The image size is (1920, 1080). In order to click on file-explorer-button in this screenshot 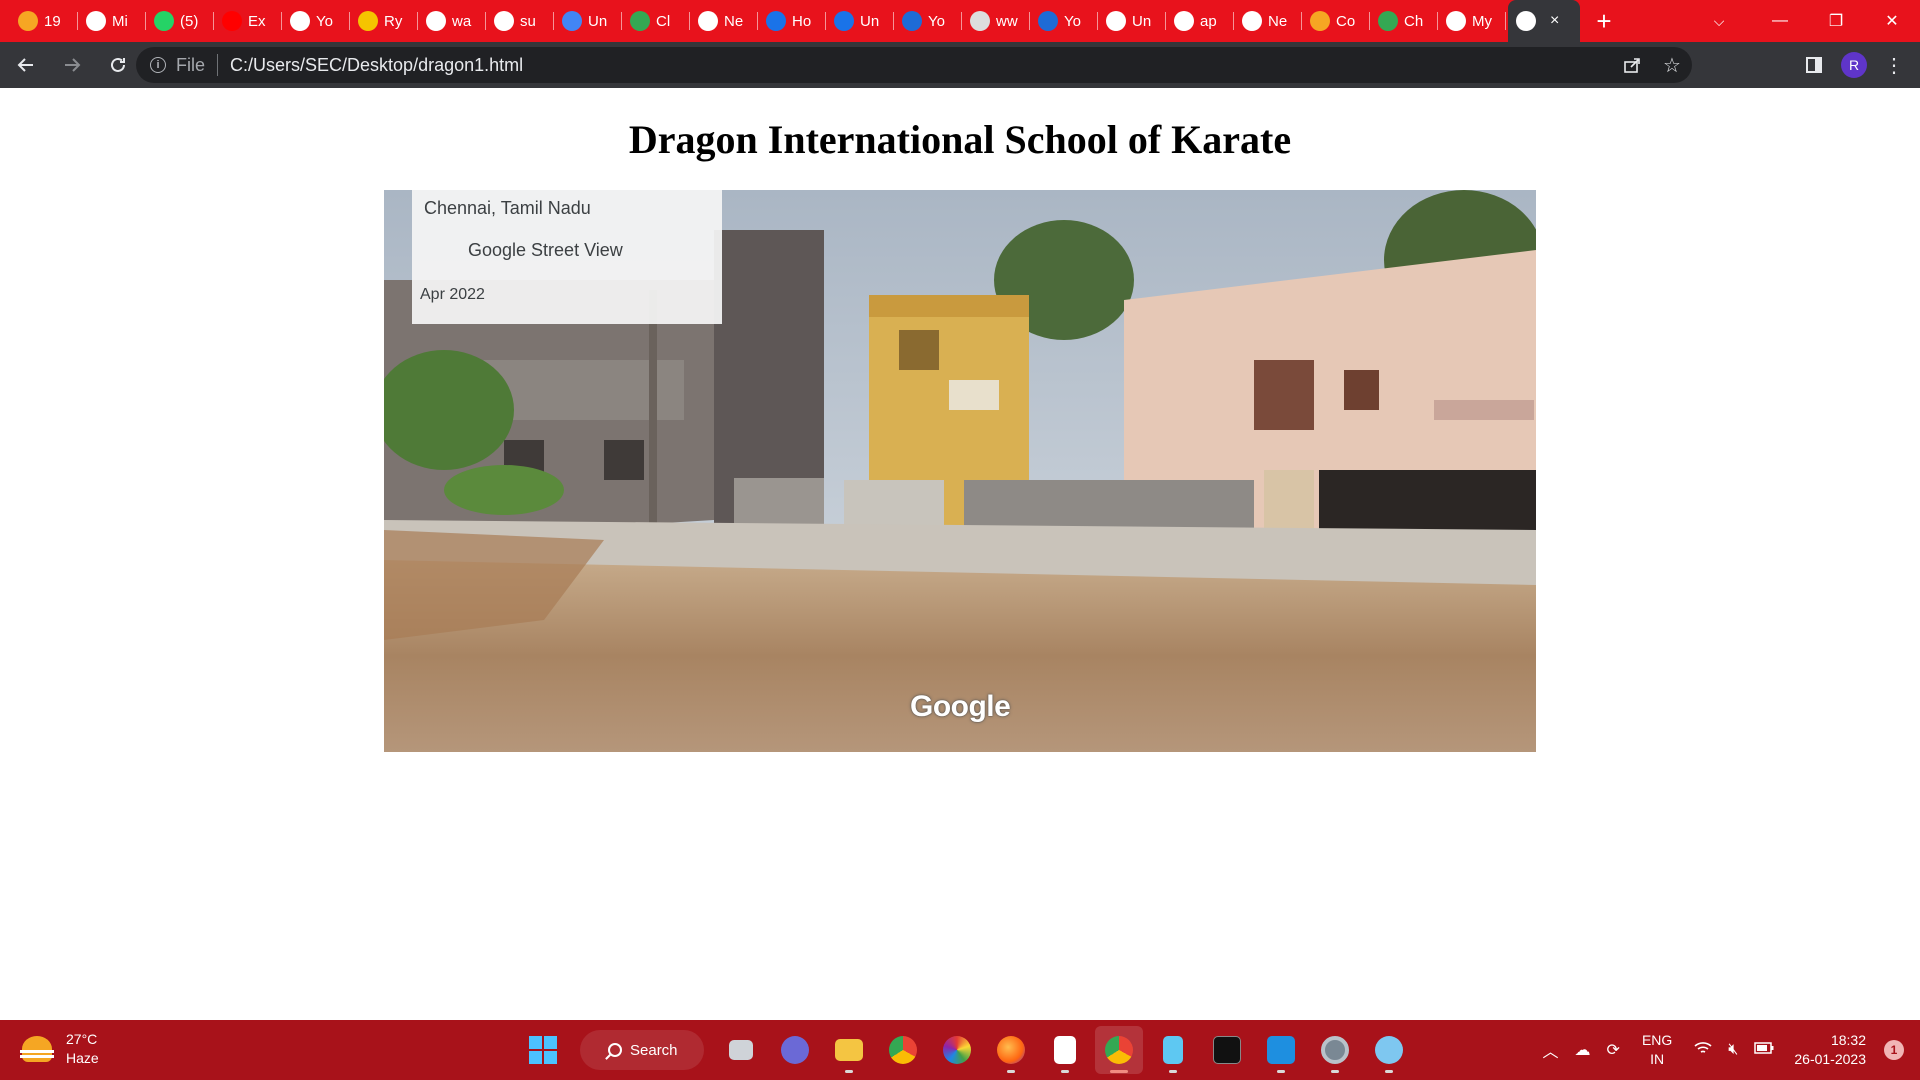, I will do `click(849, 1050)`.